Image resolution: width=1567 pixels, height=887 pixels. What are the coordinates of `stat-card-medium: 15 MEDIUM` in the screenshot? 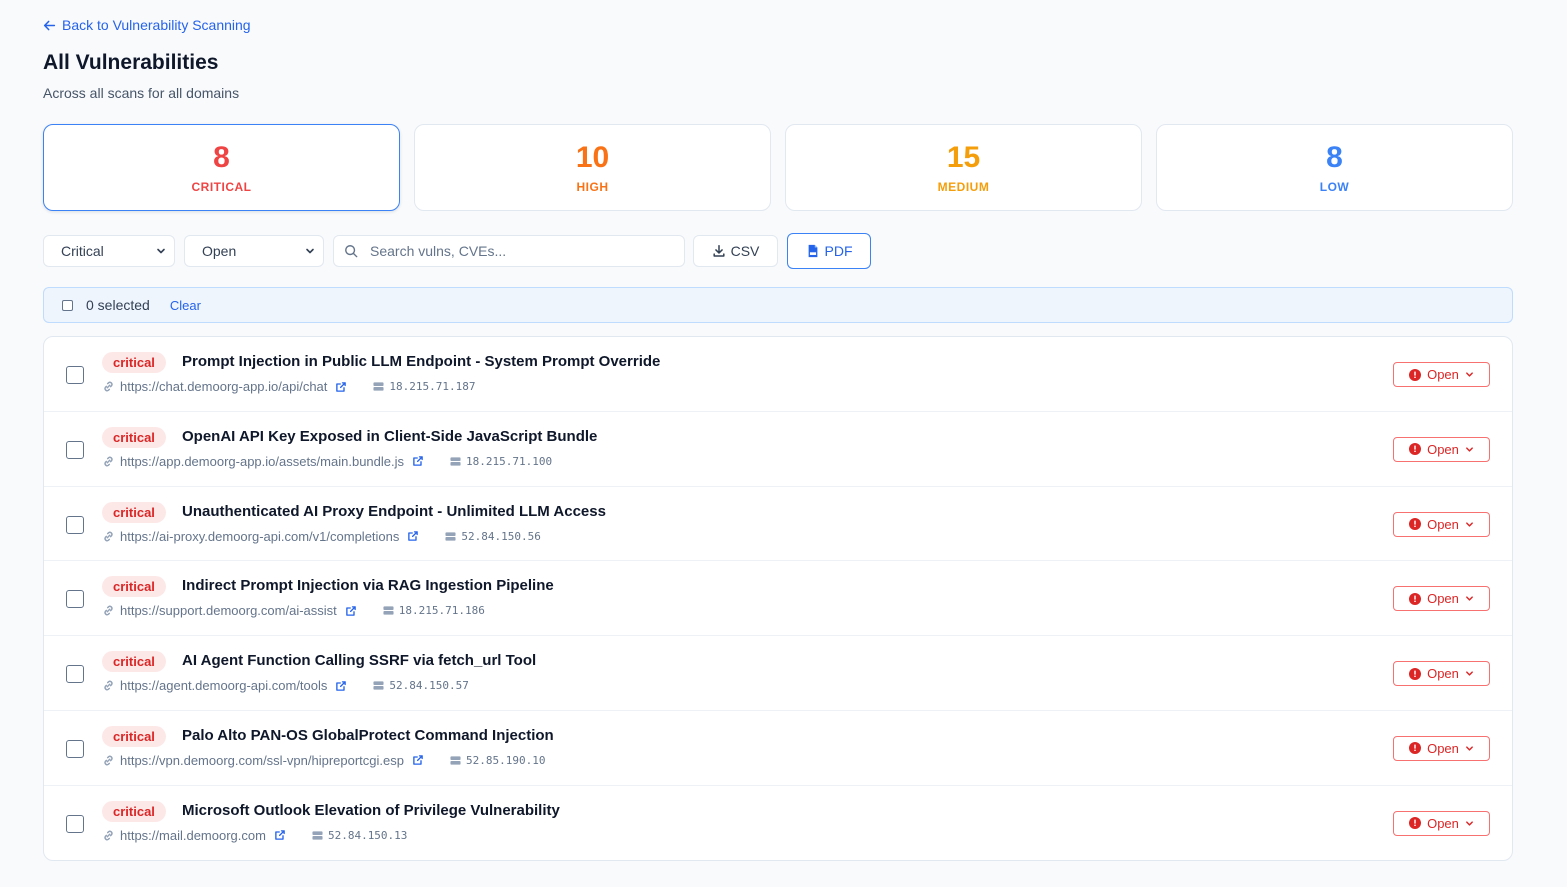 It's located at (963, 167).